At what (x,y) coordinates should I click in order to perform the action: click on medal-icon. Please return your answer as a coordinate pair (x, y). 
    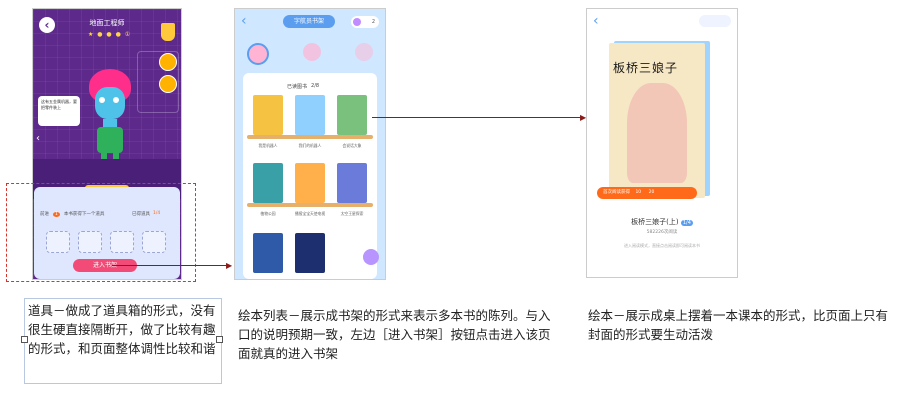
    Looking at the image, I should click on (168, 84).